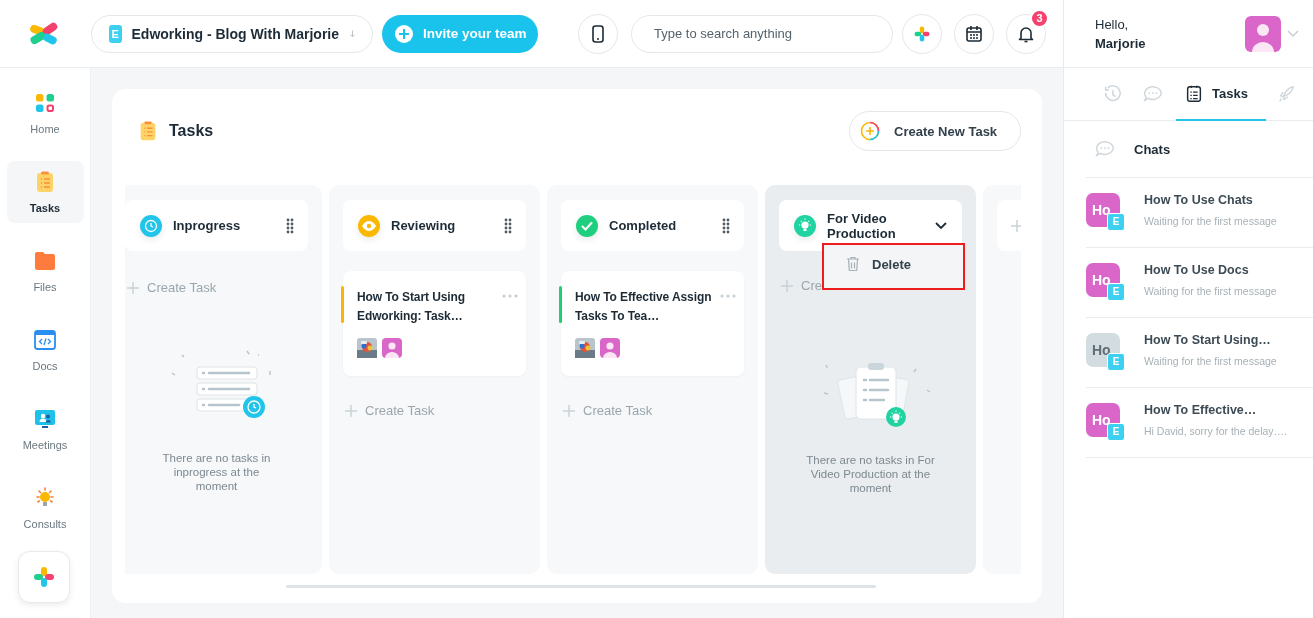 The height and width of the screenshot is (618, 1313). Describe the element at coordinates (45, 340) in the screenshot. I see `code-window-icon` at that location.